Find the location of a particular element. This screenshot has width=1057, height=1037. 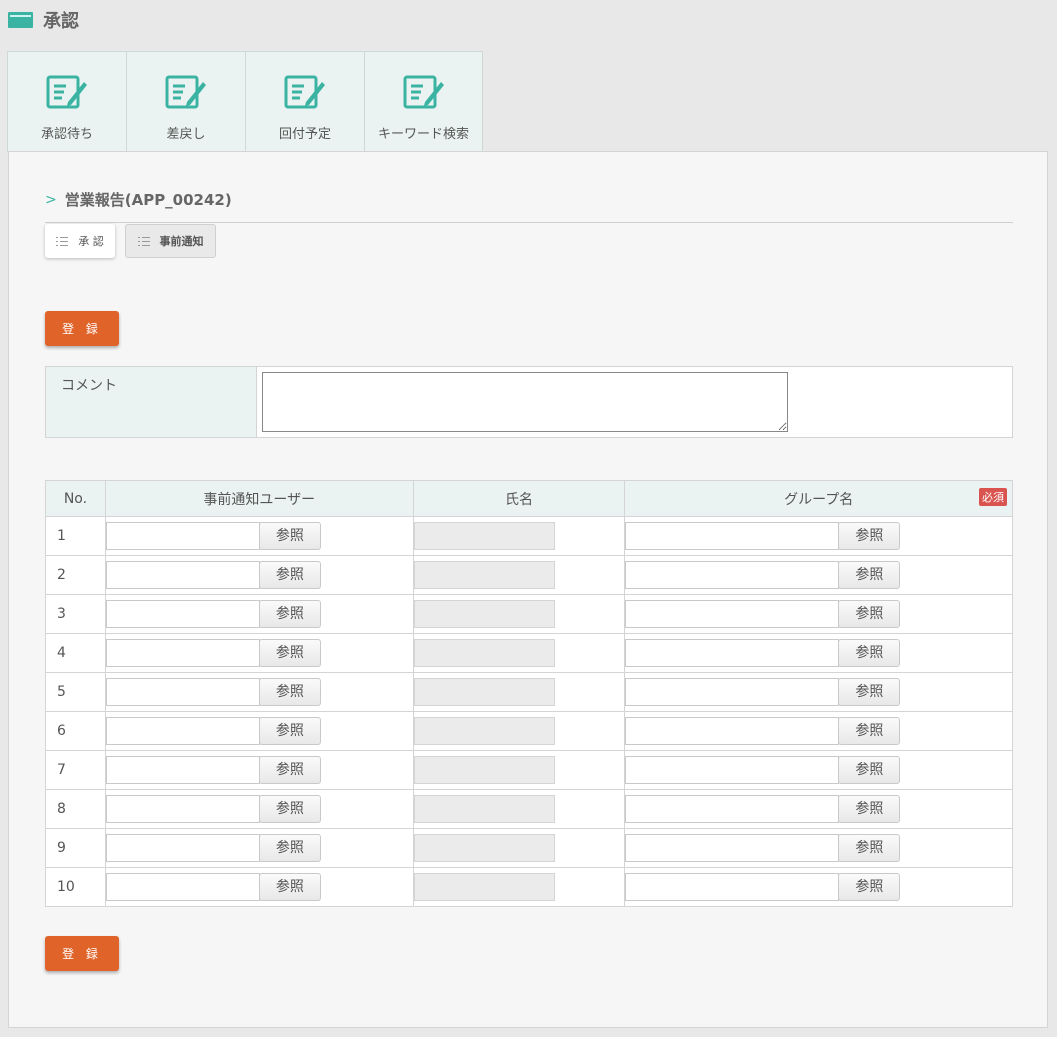

comment-input is located at coordinates (525, 402).